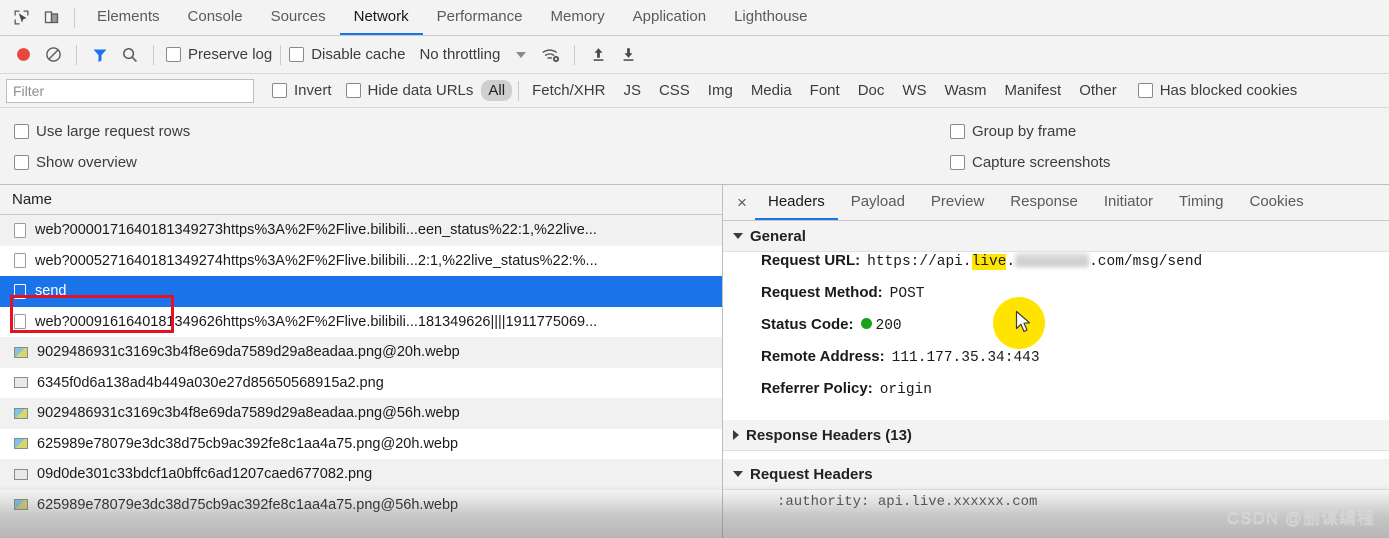  I want to click on requests-column-header: Name, so click(361, 200).